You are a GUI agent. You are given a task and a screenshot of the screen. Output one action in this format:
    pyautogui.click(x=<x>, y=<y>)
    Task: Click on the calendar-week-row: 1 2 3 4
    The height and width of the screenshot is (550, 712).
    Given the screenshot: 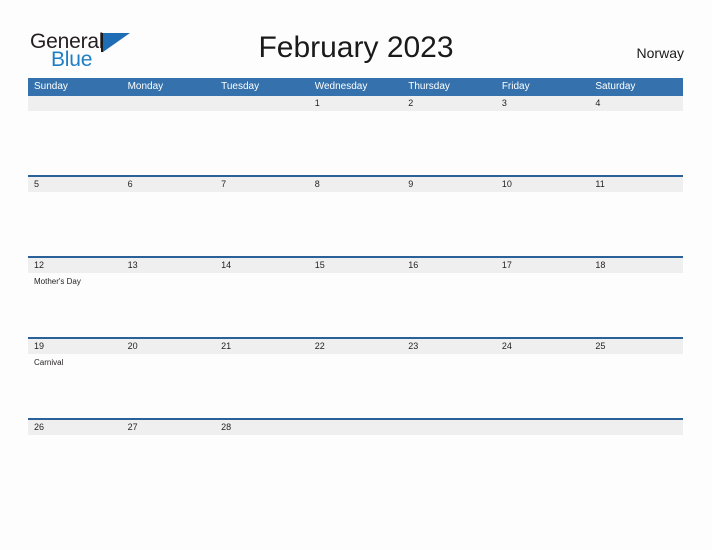 What is the action you would take?
    pyautogui.click(x=355, y=135)
    